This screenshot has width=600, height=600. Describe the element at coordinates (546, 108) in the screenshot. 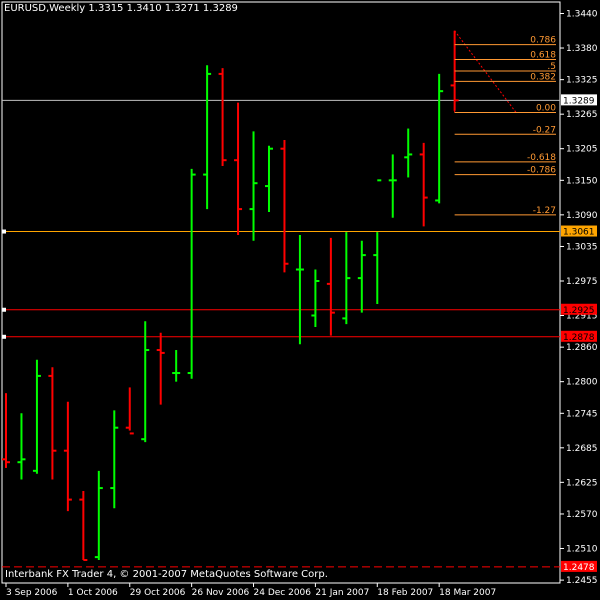

I see `fib-level-label: 0.00` at that location.